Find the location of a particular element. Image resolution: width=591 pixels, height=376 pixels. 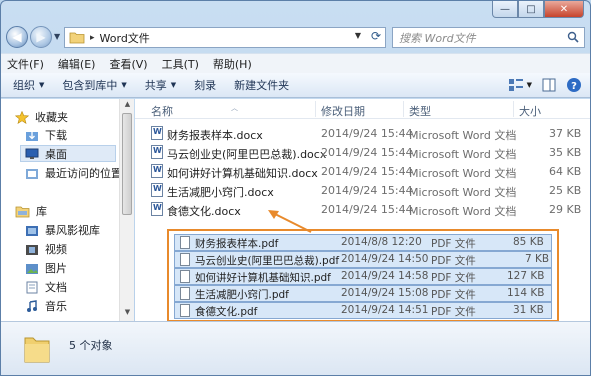

file-name: 马云创业史(阿里巴巴总裁).docx is located at coordinates (247, 154).